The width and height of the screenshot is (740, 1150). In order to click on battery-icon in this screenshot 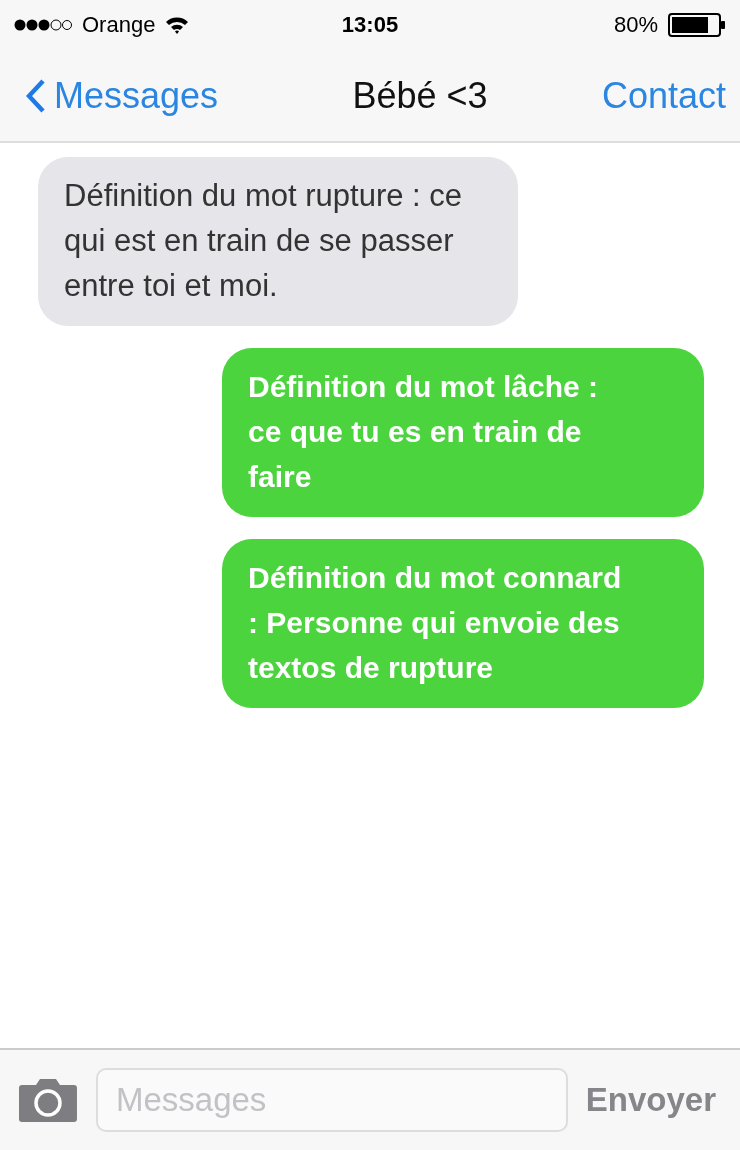, I will do `click(697, 25)`.